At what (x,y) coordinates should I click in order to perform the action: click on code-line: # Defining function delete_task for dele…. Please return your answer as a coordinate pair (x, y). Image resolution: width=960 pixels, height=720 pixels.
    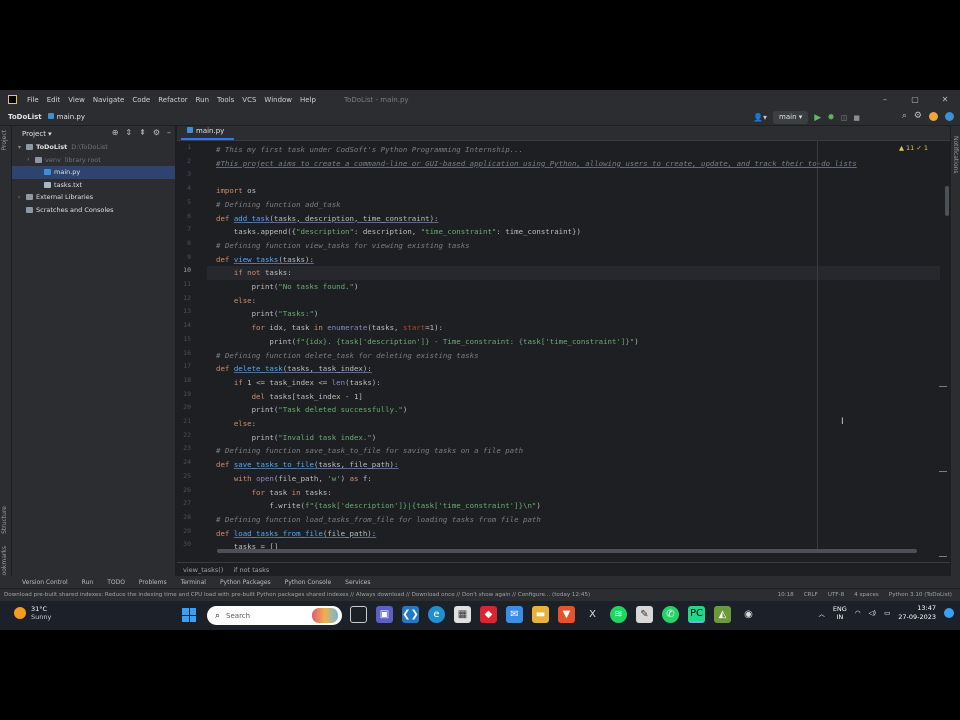
    Looking at the image, I should click on (347, 356).